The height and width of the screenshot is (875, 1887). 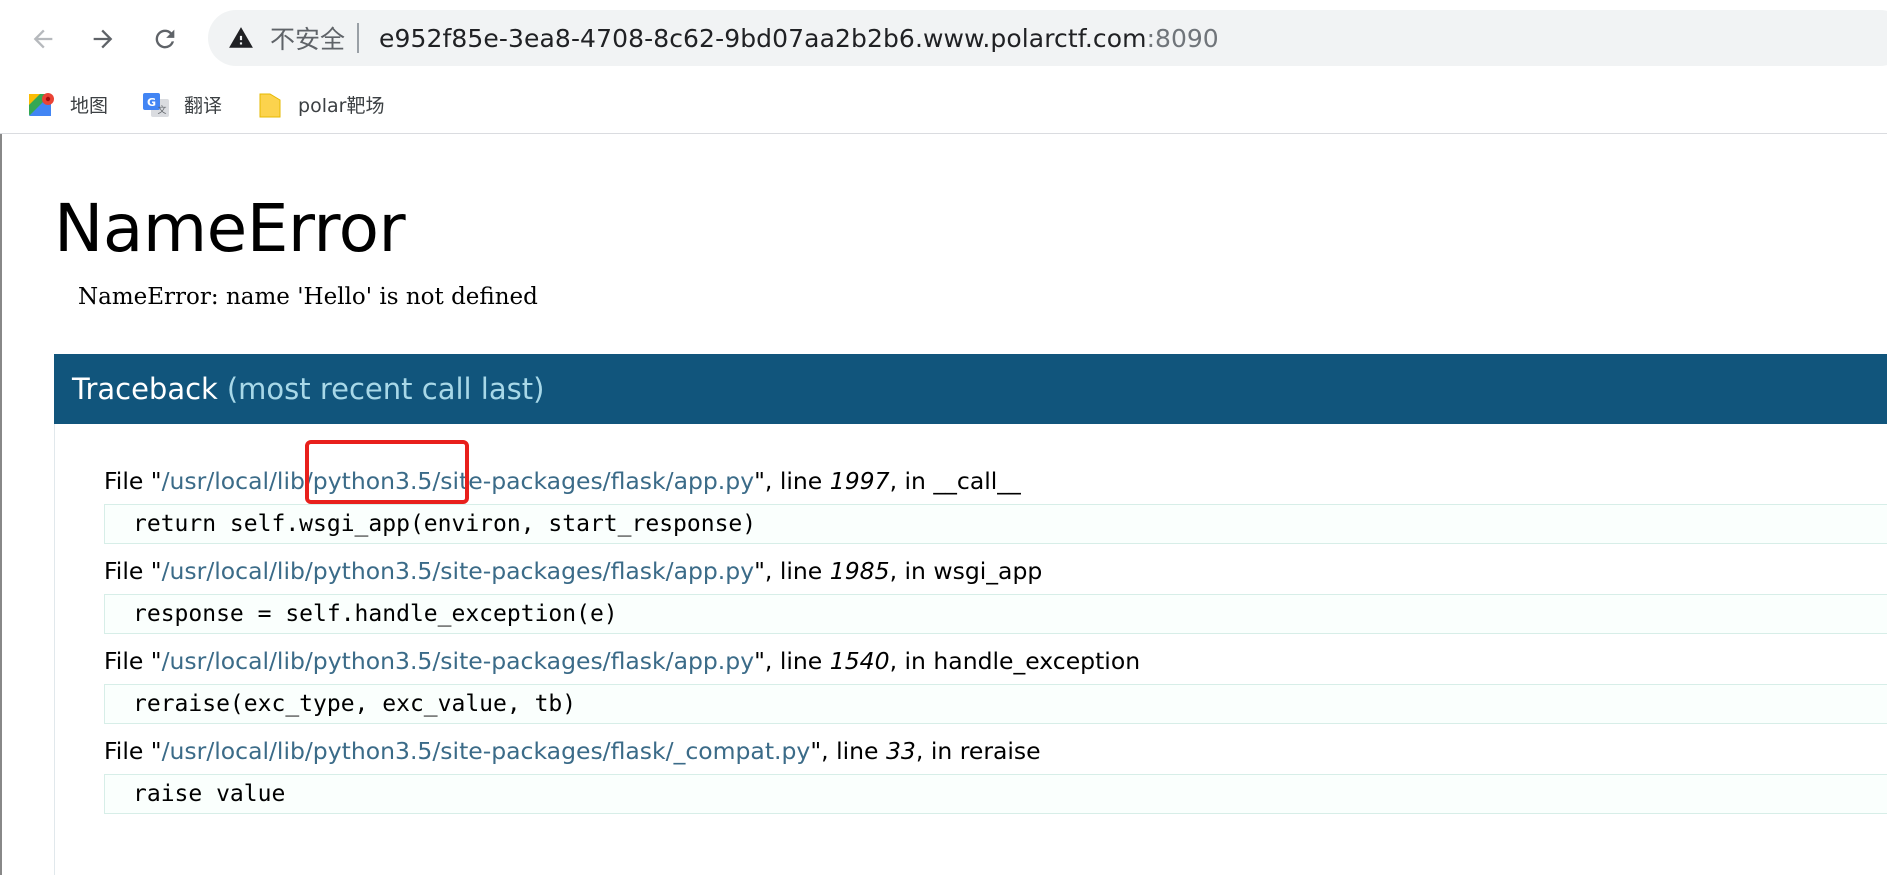 What do you see at coordinates (995, 794) in the screenshot?
I see `frame-source: raise value` at bounding box center [995, 794].